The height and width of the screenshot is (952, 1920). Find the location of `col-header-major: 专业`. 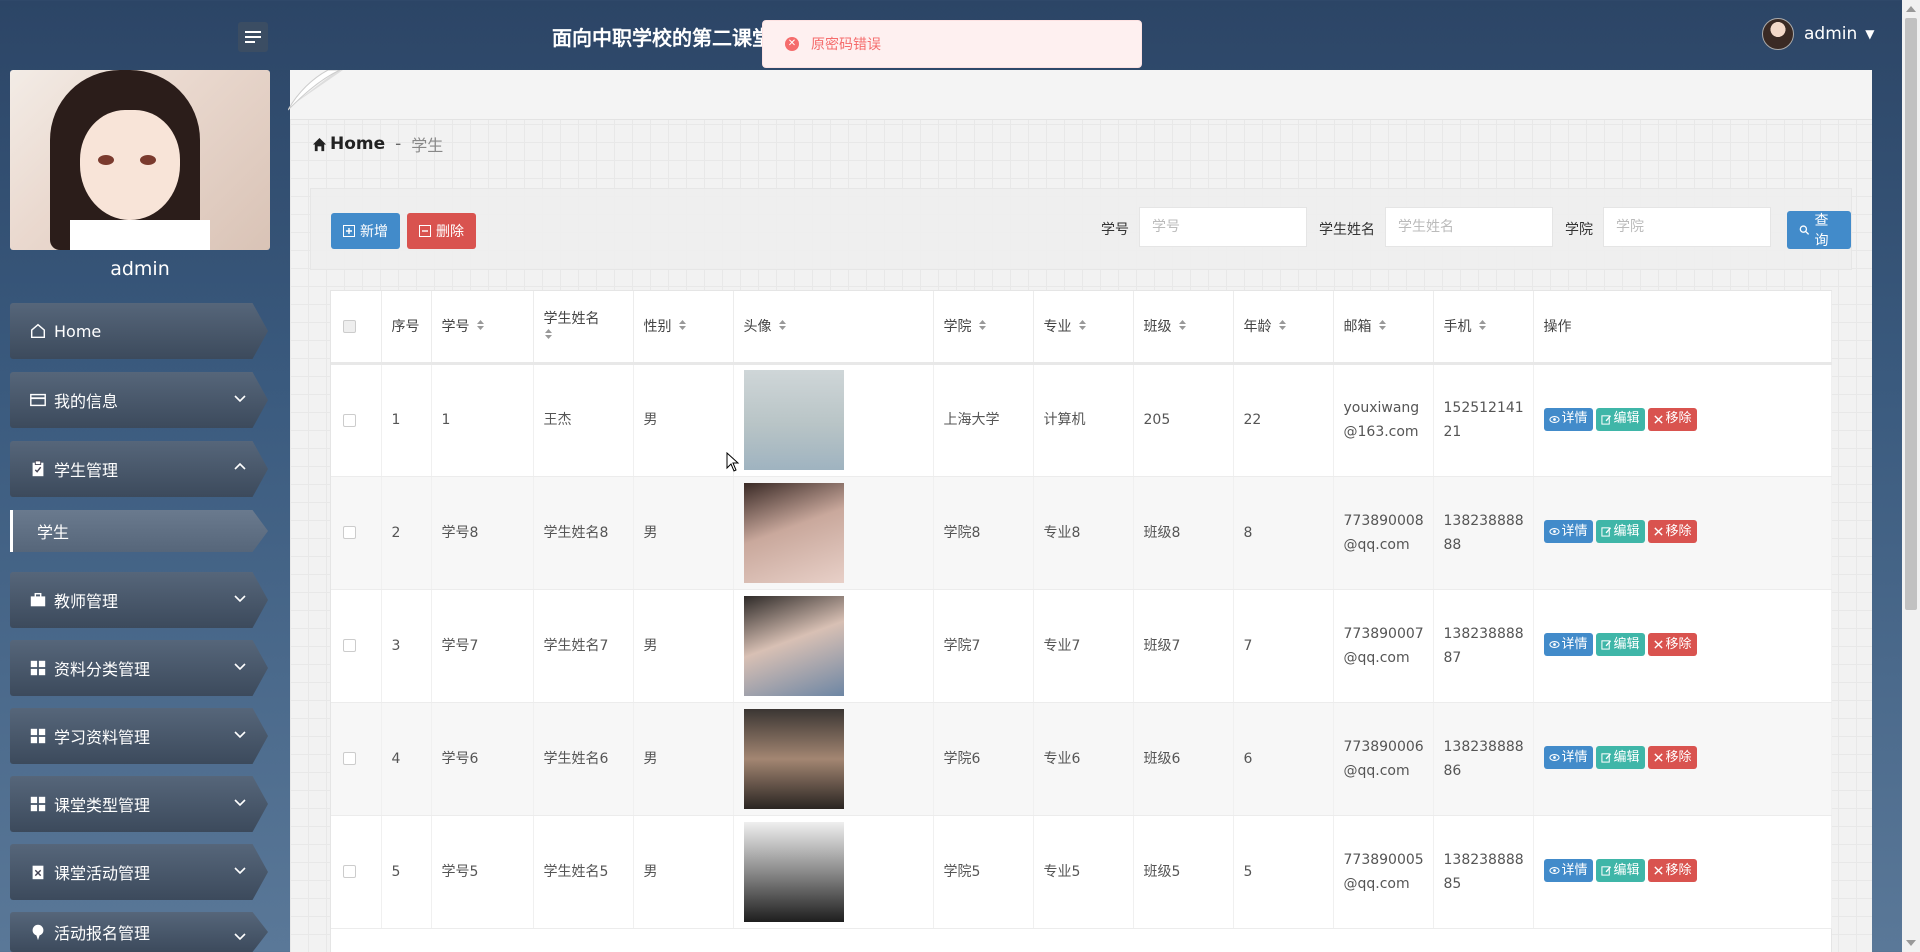

col-header-major: 专业 is located at coordinates (1083, 328).